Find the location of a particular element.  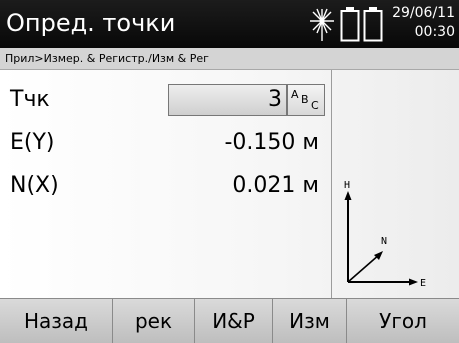

laser-icon is located at coordinates (322, 24).